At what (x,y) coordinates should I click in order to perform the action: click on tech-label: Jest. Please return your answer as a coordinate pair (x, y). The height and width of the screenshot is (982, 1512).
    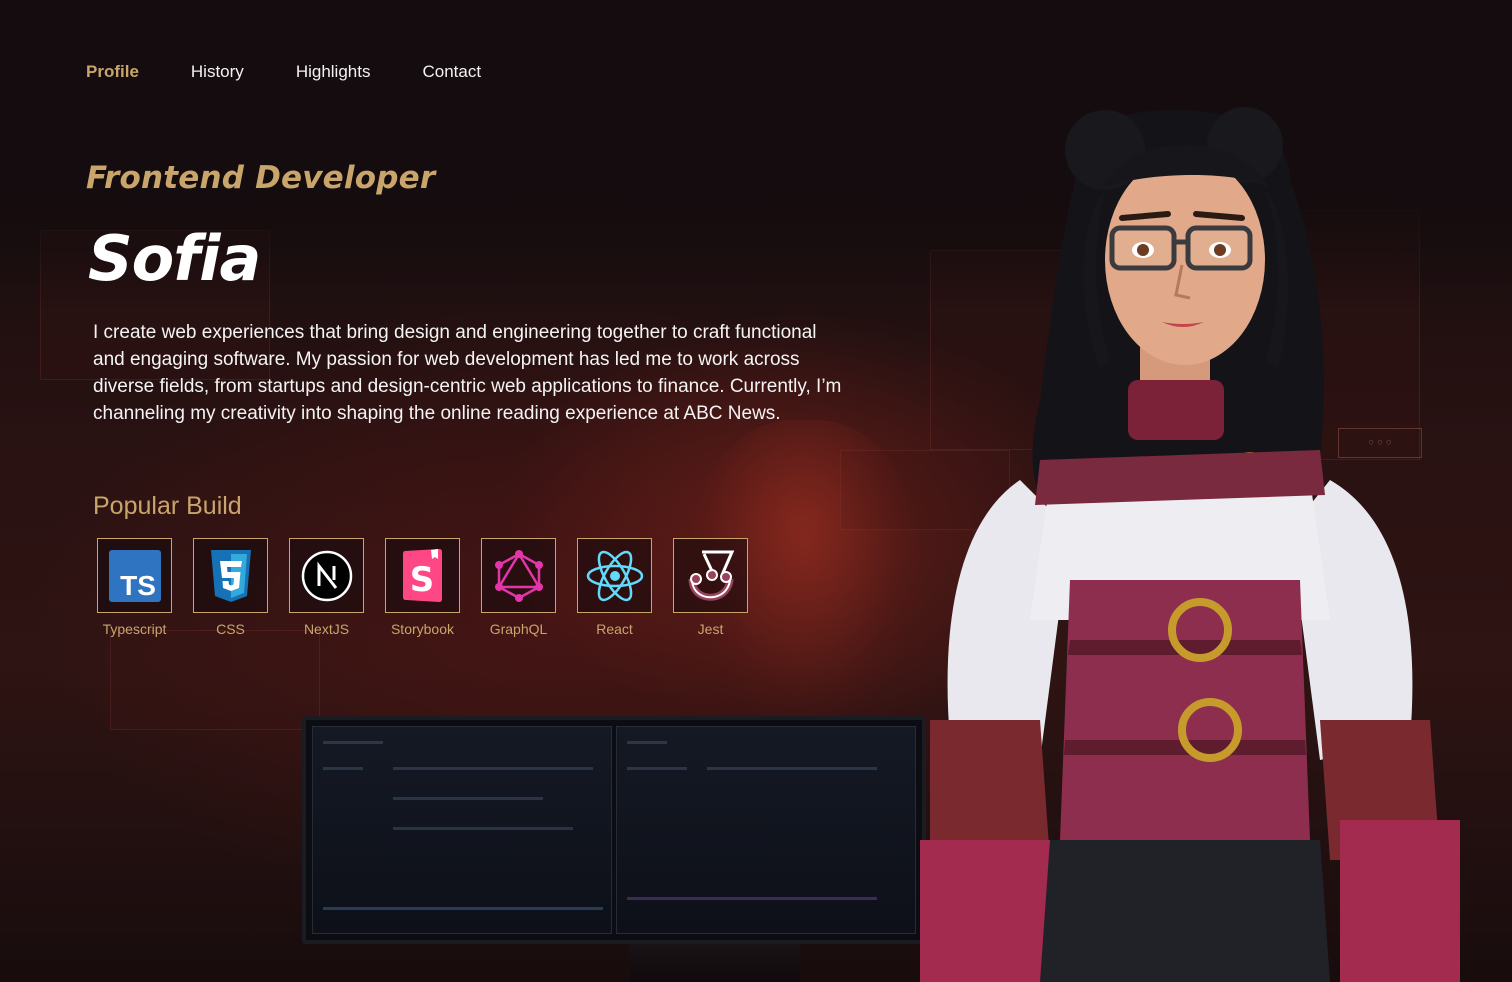
    Looking at the image, I should click on (710, 629).